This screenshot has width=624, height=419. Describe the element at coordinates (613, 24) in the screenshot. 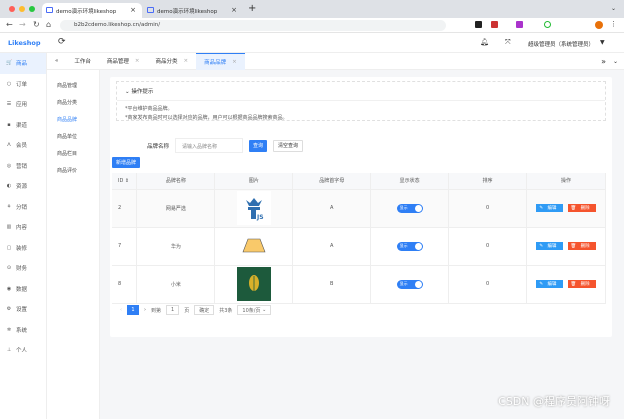

I see `menu-icon: ⋮` at that location.